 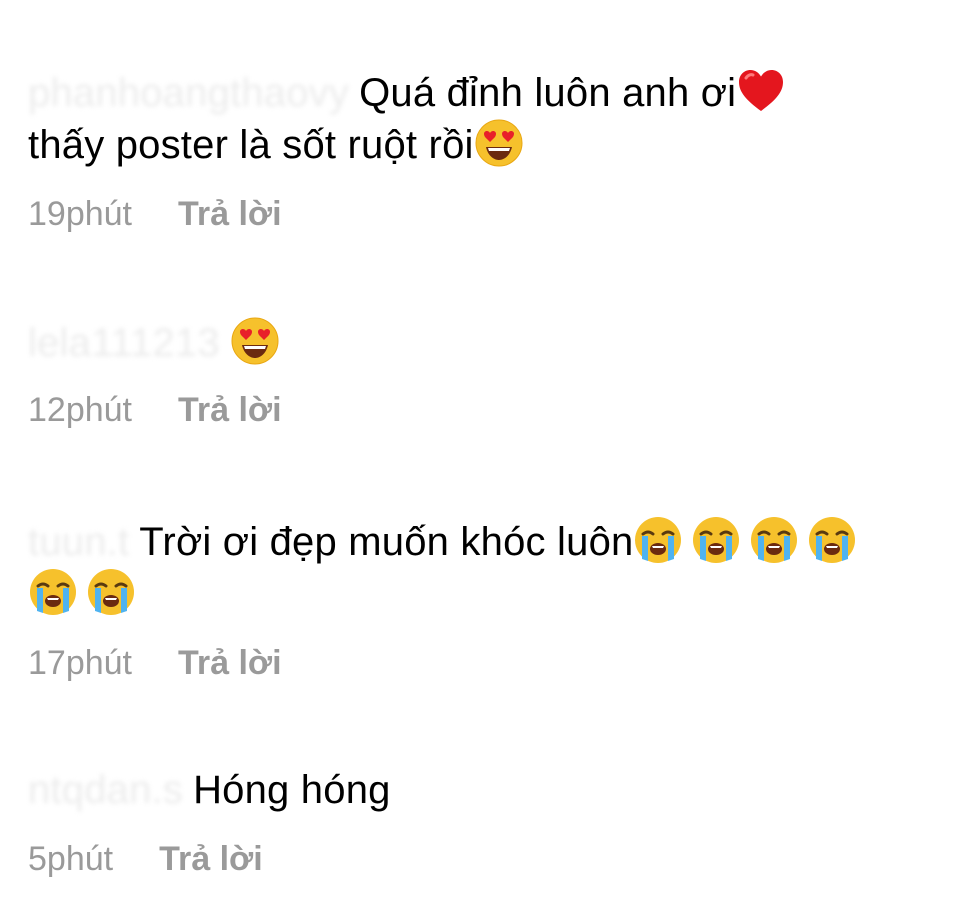 I want to click on comment-body: Trời ơi đẹp muốn khóc luôn, so click(x=386, y=542).